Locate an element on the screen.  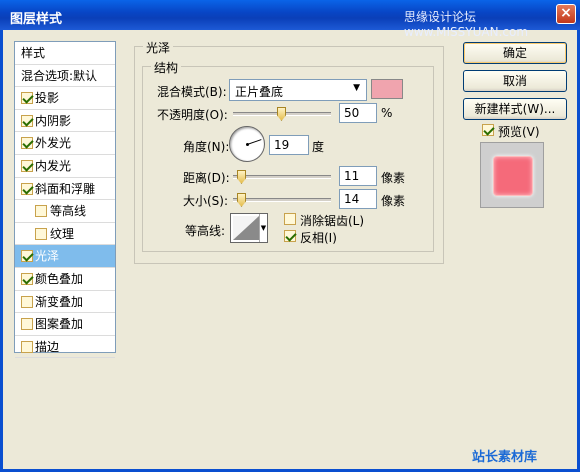
style-item: 内阴影 is located at coordinates (65, 121).